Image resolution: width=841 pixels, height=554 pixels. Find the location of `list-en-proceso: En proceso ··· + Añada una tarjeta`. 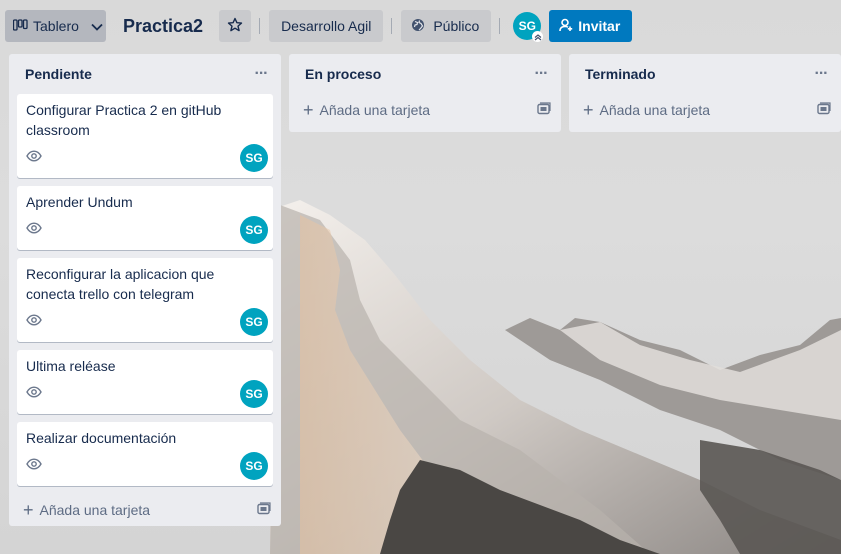

list-en-proceso: En proceso ··· + Añada una tarjeta is located at coordinates (425, 93).